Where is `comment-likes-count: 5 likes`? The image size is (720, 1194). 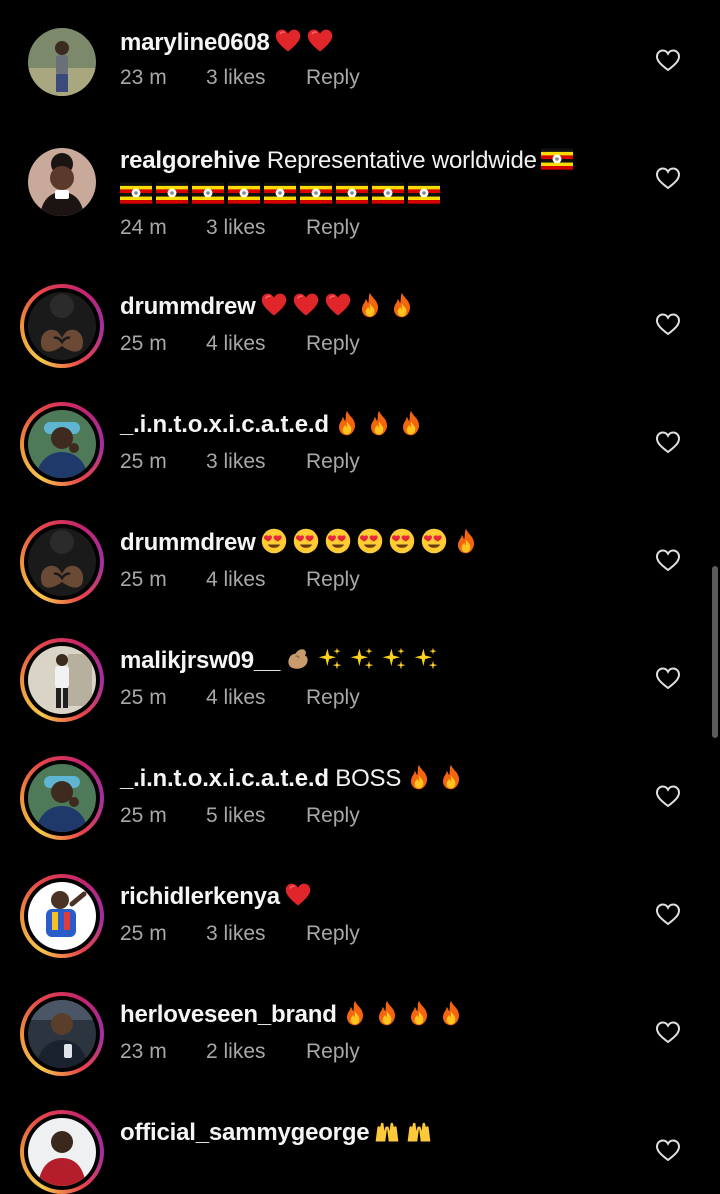
comment-likes-count: 5 likes is located at coordinates (256, 816).